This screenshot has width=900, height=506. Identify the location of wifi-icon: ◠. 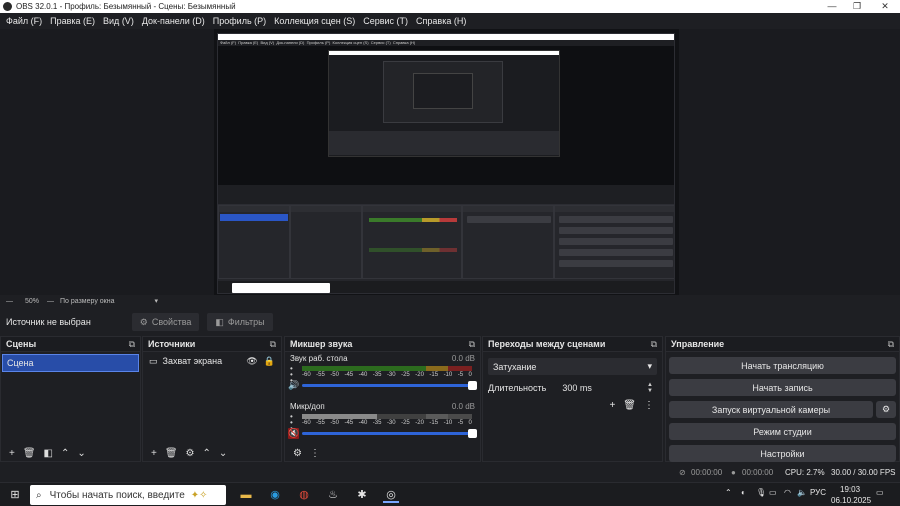
(787, 492).